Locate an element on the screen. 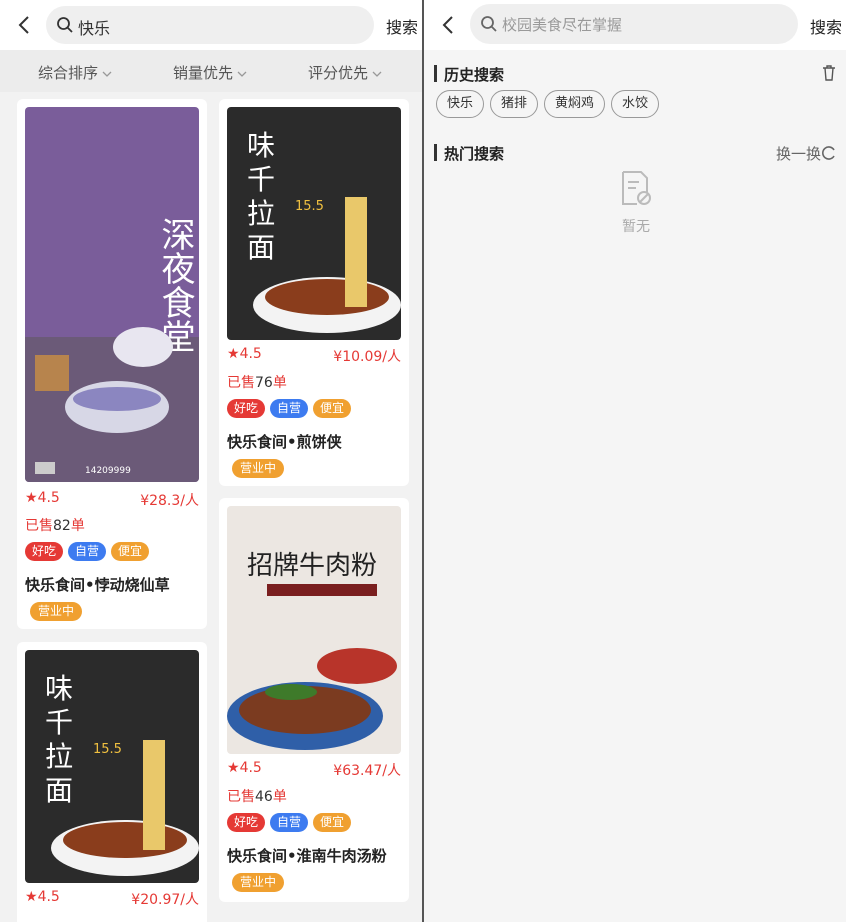 The width and height of the screenshot is (846, 922). refresh-label: 换一换 is located at coordinates (799, 154).